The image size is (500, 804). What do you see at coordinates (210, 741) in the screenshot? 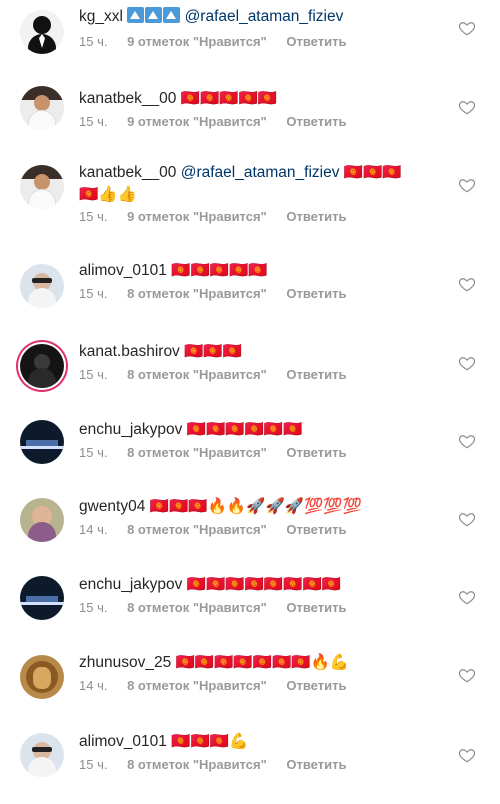
I see `comment-text: 🇰🇬🇰🇬🇰🇬💪` at bounding box center [210, 741].